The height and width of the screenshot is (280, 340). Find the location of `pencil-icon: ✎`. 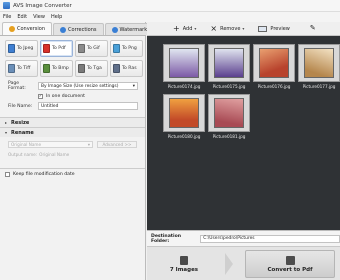

pencil-icon: ✎ is located at coordinates (312, 28).